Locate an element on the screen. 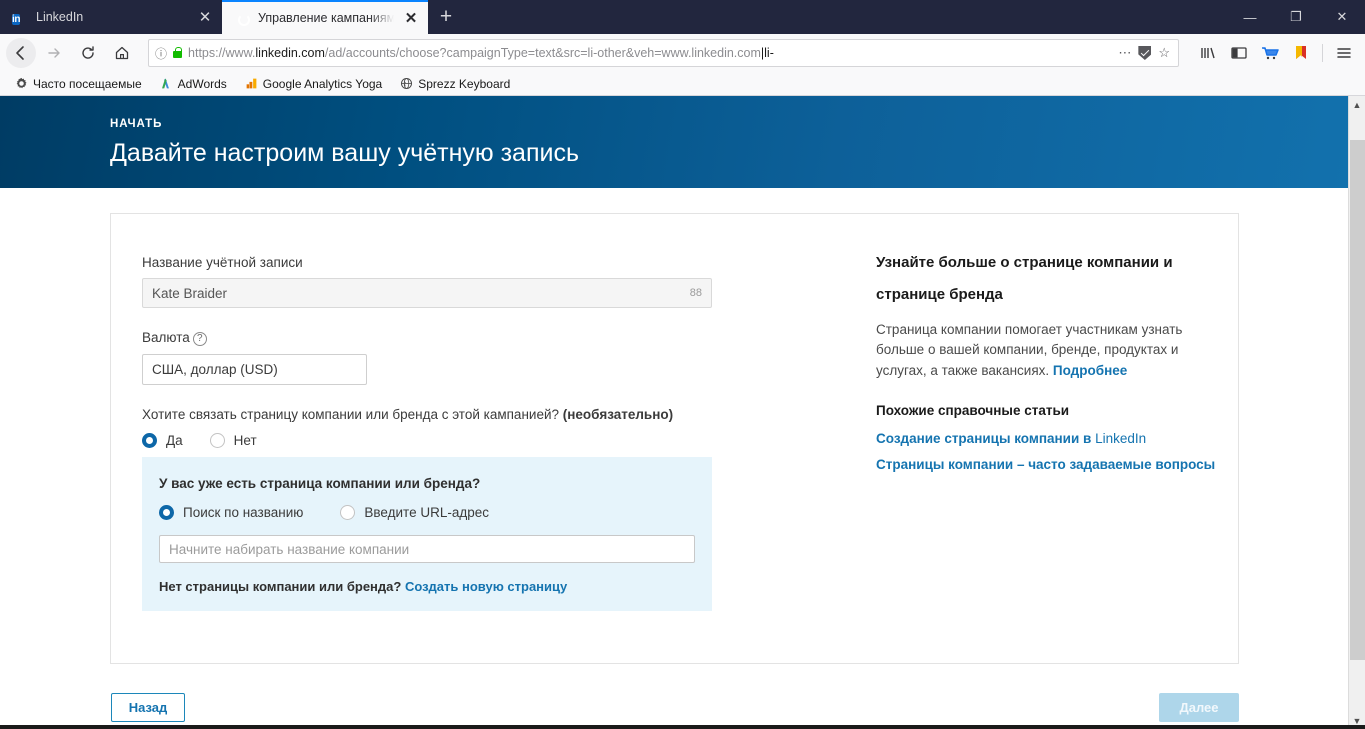  radio-label: Нет is located at coordinates (245, 440).